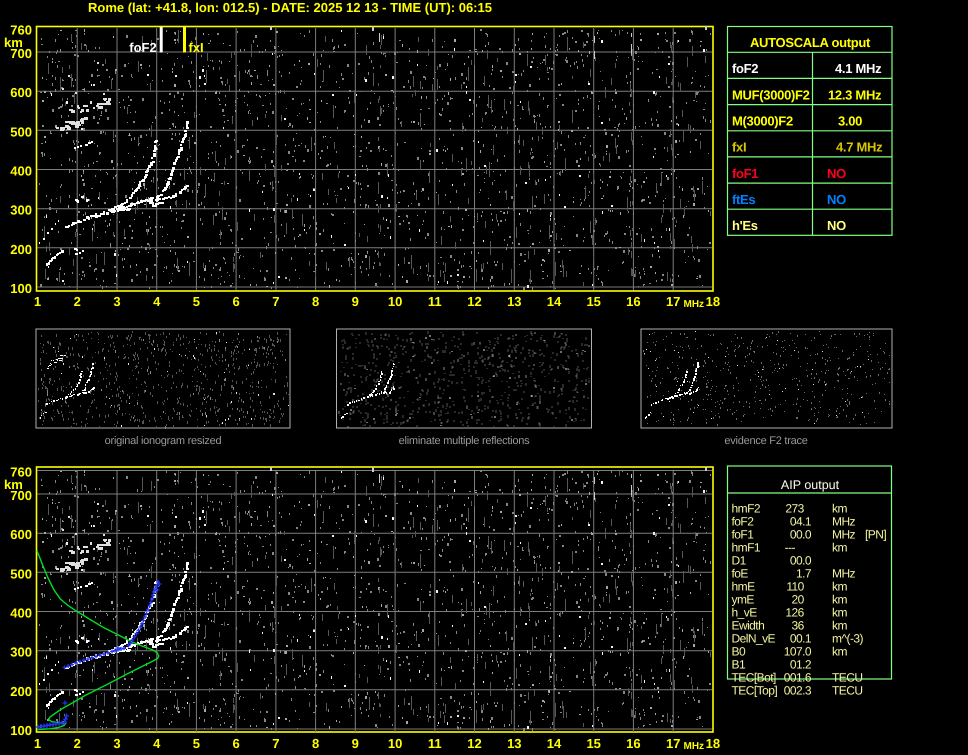 This screenshot has height=755, width=968. What do you see at coordinates (755, 691) in the screenshot?
I see `svg-text: TEC[Top]` at bounding box center [755, 691].